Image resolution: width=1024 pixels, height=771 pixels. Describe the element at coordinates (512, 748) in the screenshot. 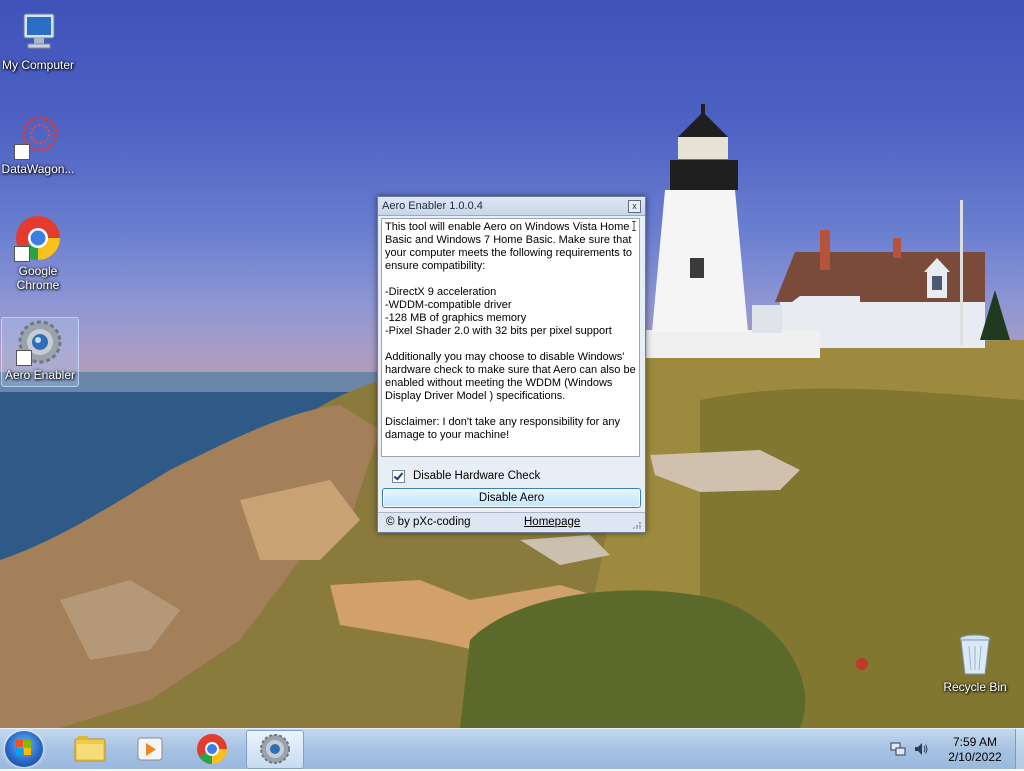

I see `taskbar: 7:59 AM 2/10/2022` at that location.